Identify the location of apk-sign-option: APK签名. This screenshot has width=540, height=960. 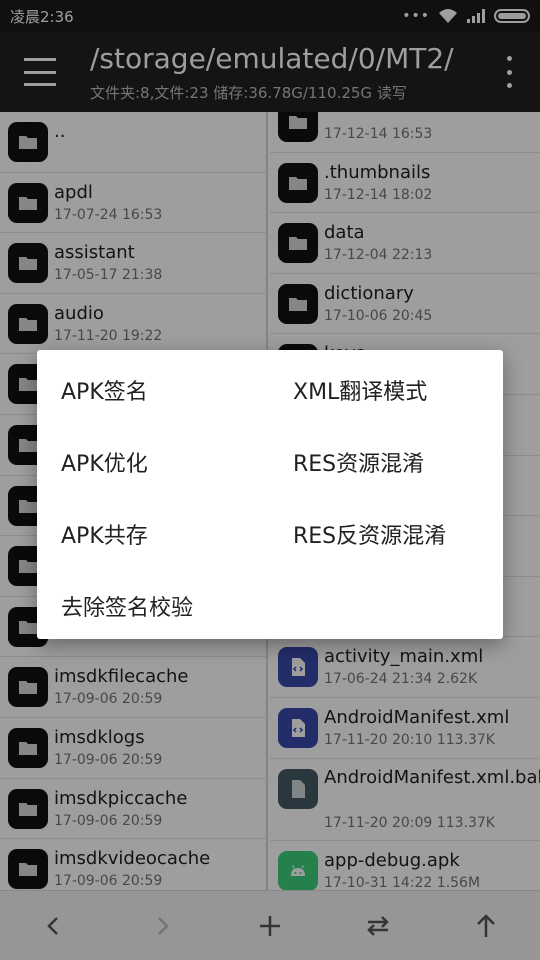
(104, 390).